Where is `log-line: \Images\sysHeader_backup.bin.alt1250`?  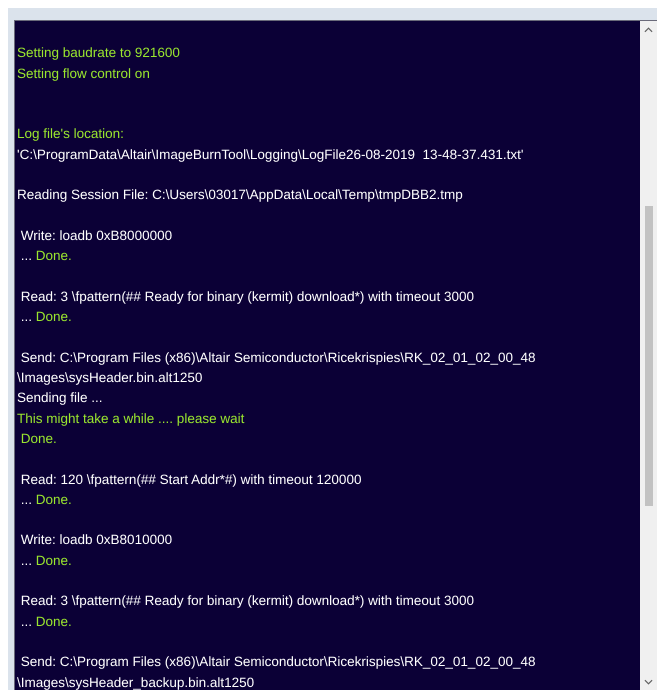
log-line: \Images\sysHeader_backup.bin.alt1250 is located at coordinates (136, 682).